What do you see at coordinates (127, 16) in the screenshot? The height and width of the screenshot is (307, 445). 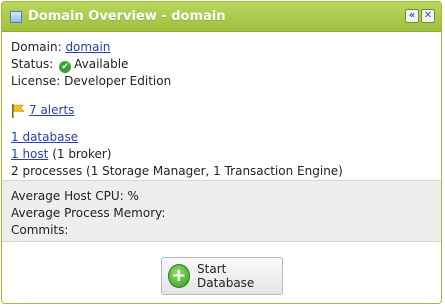 I see `panel-title: Domain Overview - domain` at bounding box center [127, 16].